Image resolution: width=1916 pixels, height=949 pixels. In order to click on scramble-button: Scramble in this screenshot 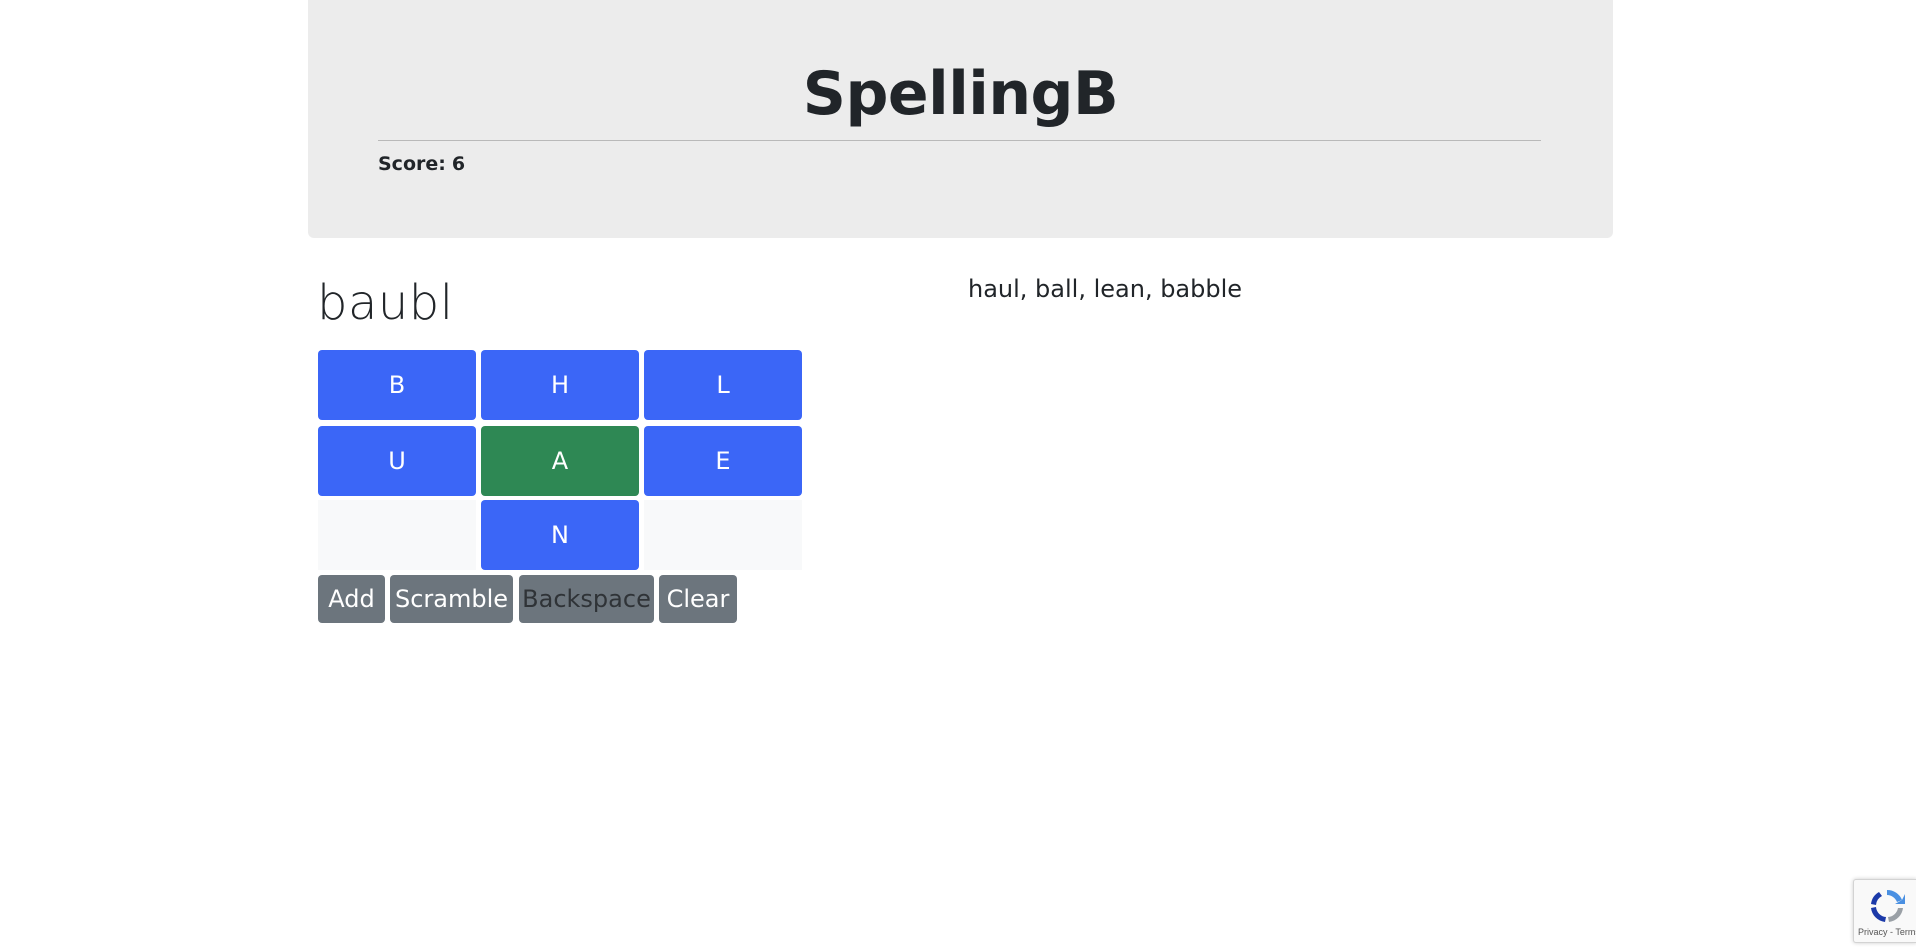, I will do `click(451, 599)`.